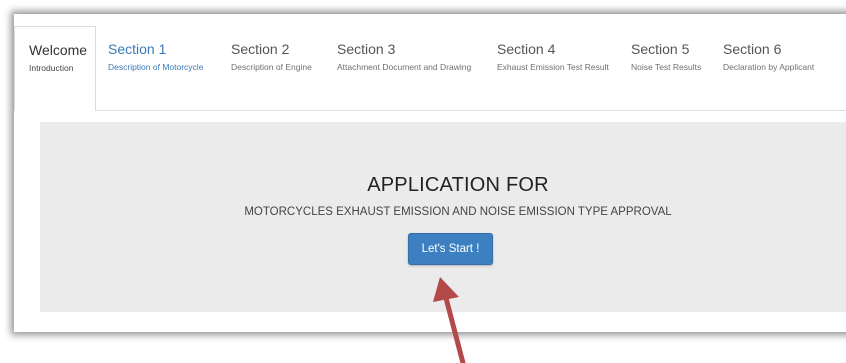  I want to click on tab-subtitle: Description of Motorcycle, so click(156, 67).